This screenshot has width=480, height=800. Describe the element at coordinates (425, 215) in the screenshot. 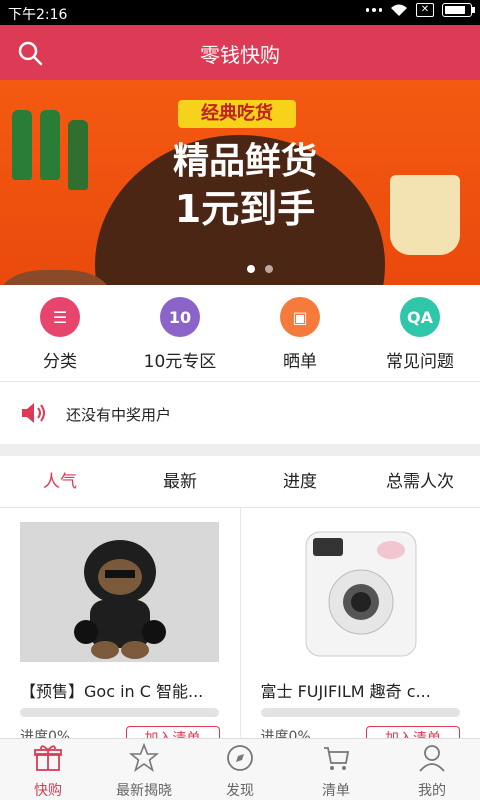

I see `noodle-cup-image` at that location.